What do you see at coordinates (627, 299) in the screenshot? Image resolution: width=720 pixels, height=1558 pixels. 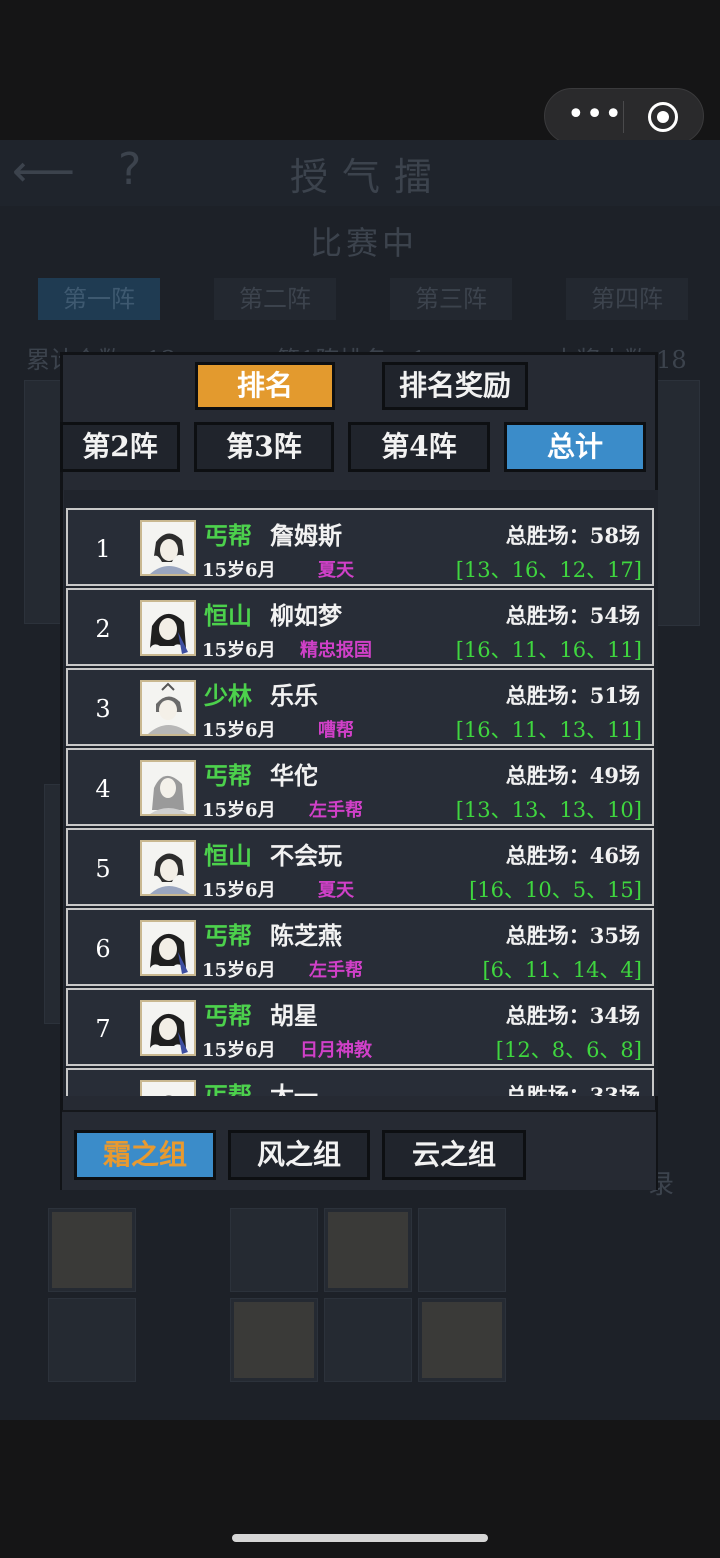 I see `bg-tab-round-4: 第四阵` at bounding box center [627, 299].